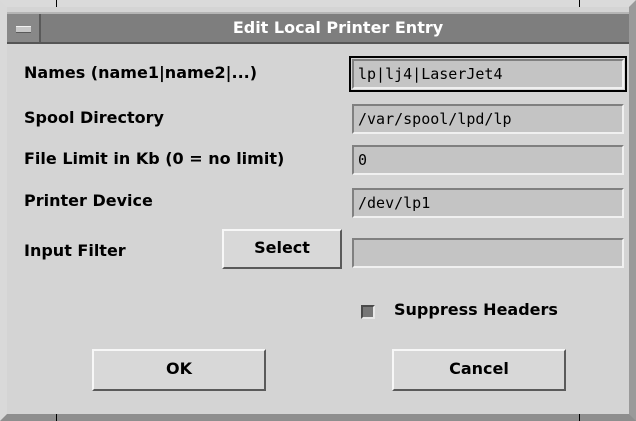 The image size is (636, 421). What do you see at coordinates (488, 160) in the screenshot?
I see `file-limit-field: 0` at bounding box center [488, 160].